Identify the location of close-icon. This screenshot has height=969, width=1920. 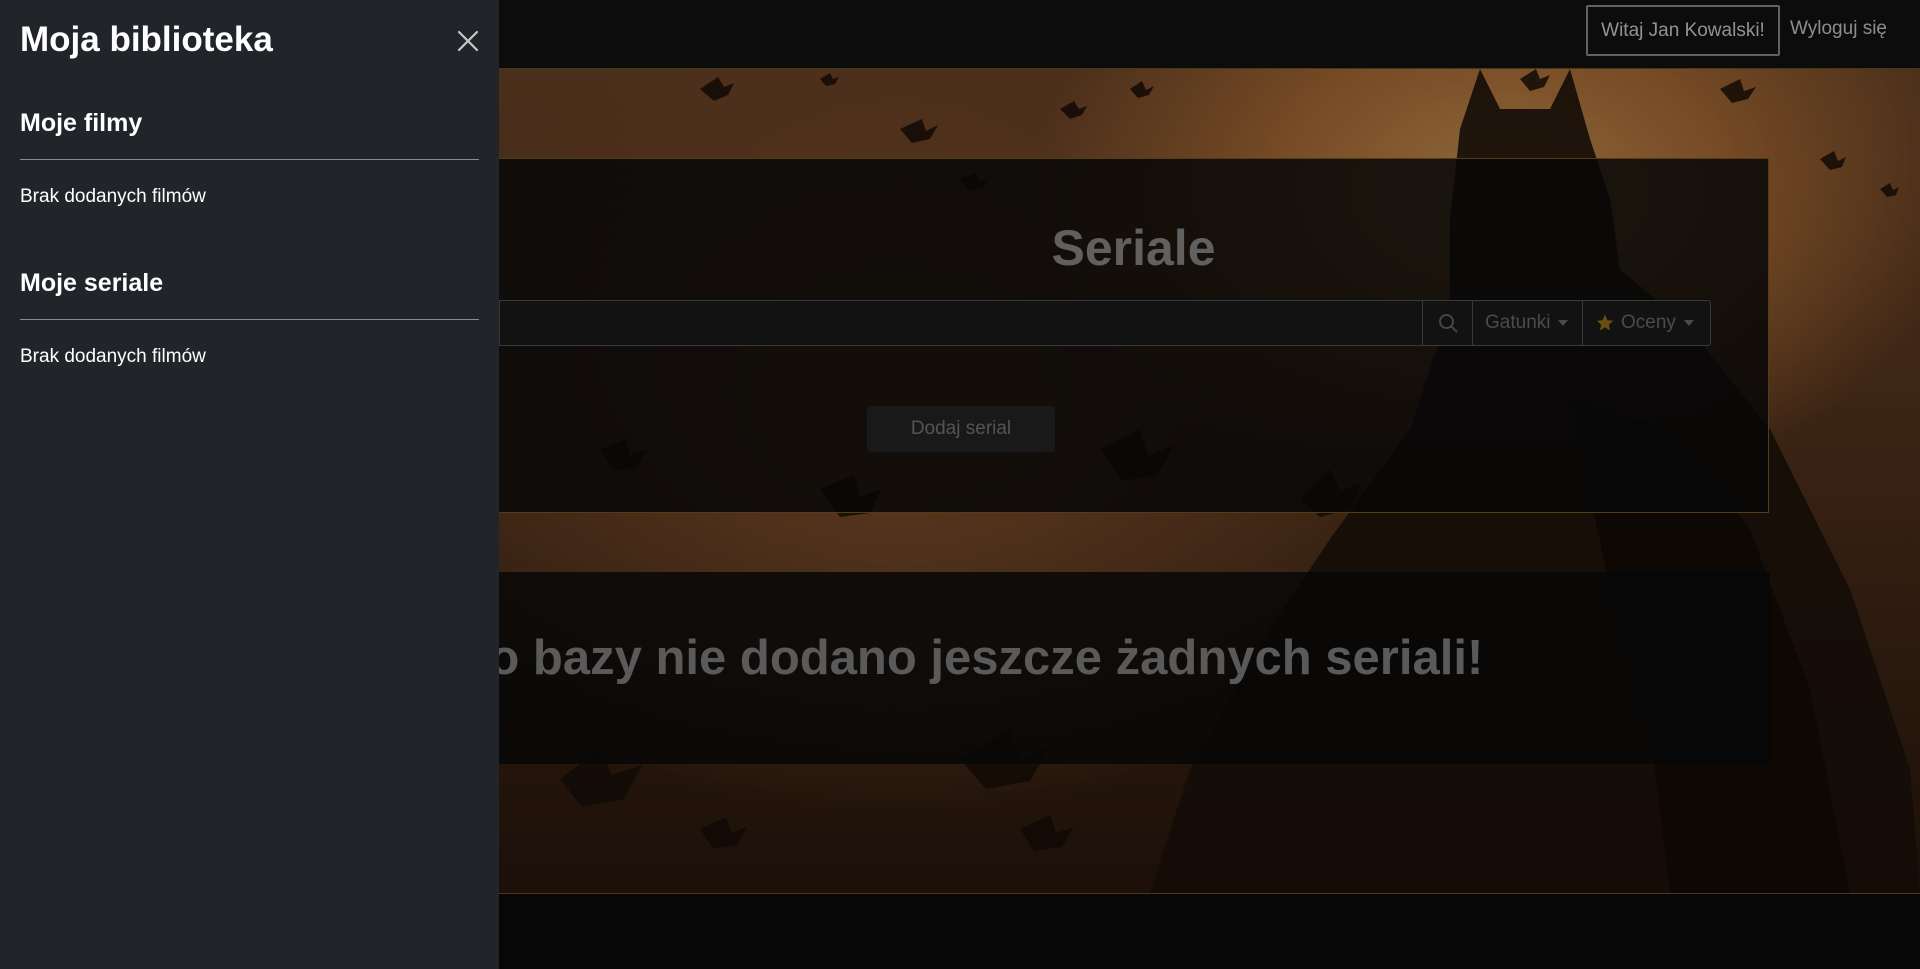
(468, 41).